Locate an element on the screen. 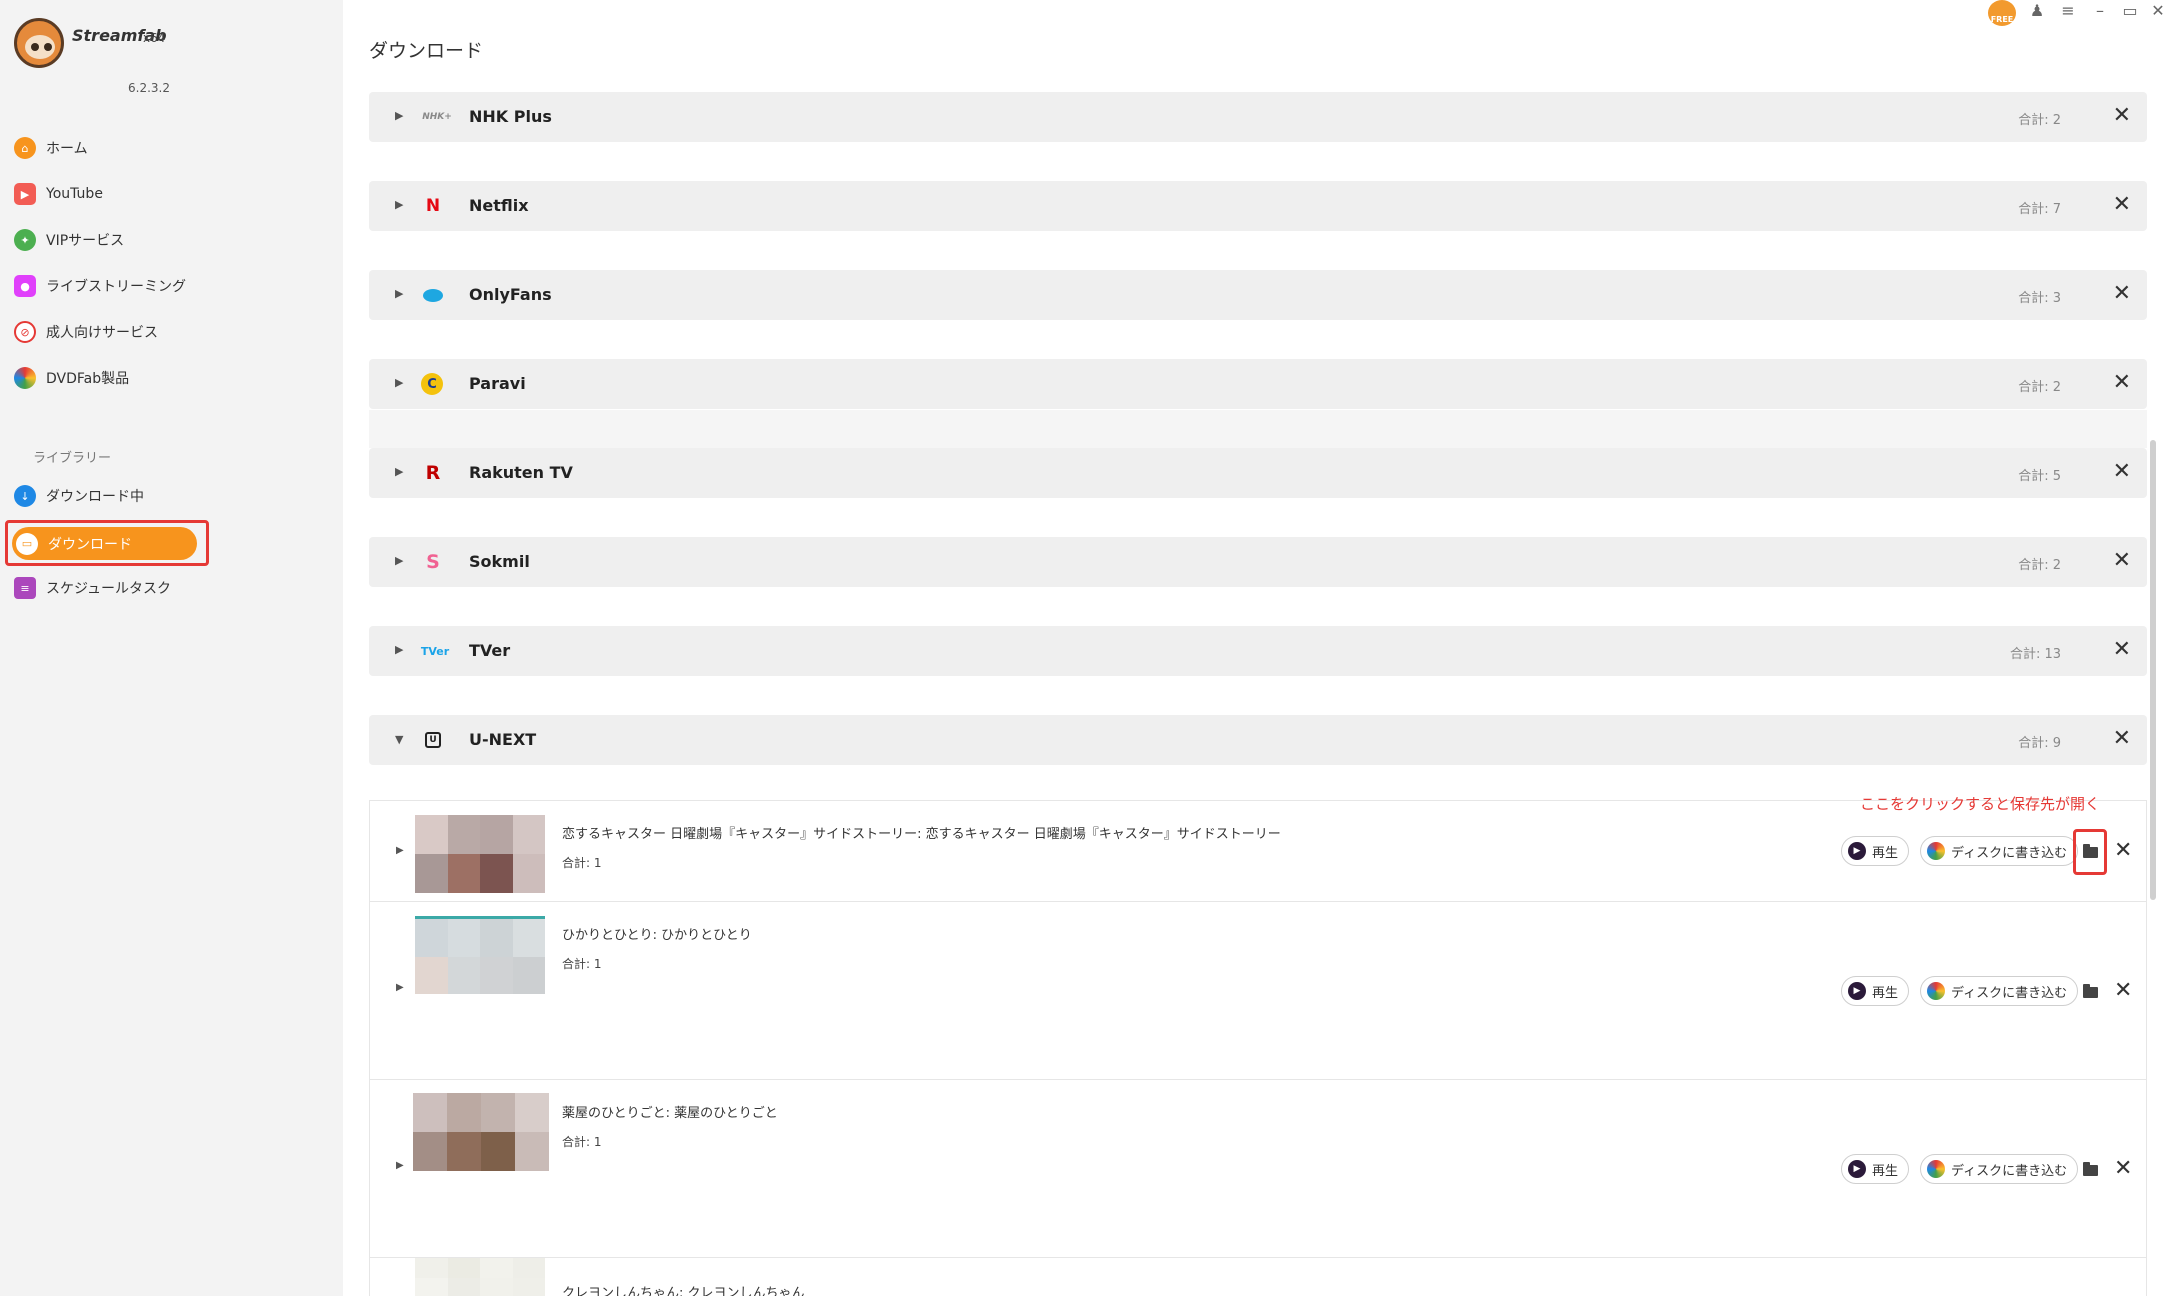  nav-item-label: ライブストリーミング is located at coordinates (116, 287).